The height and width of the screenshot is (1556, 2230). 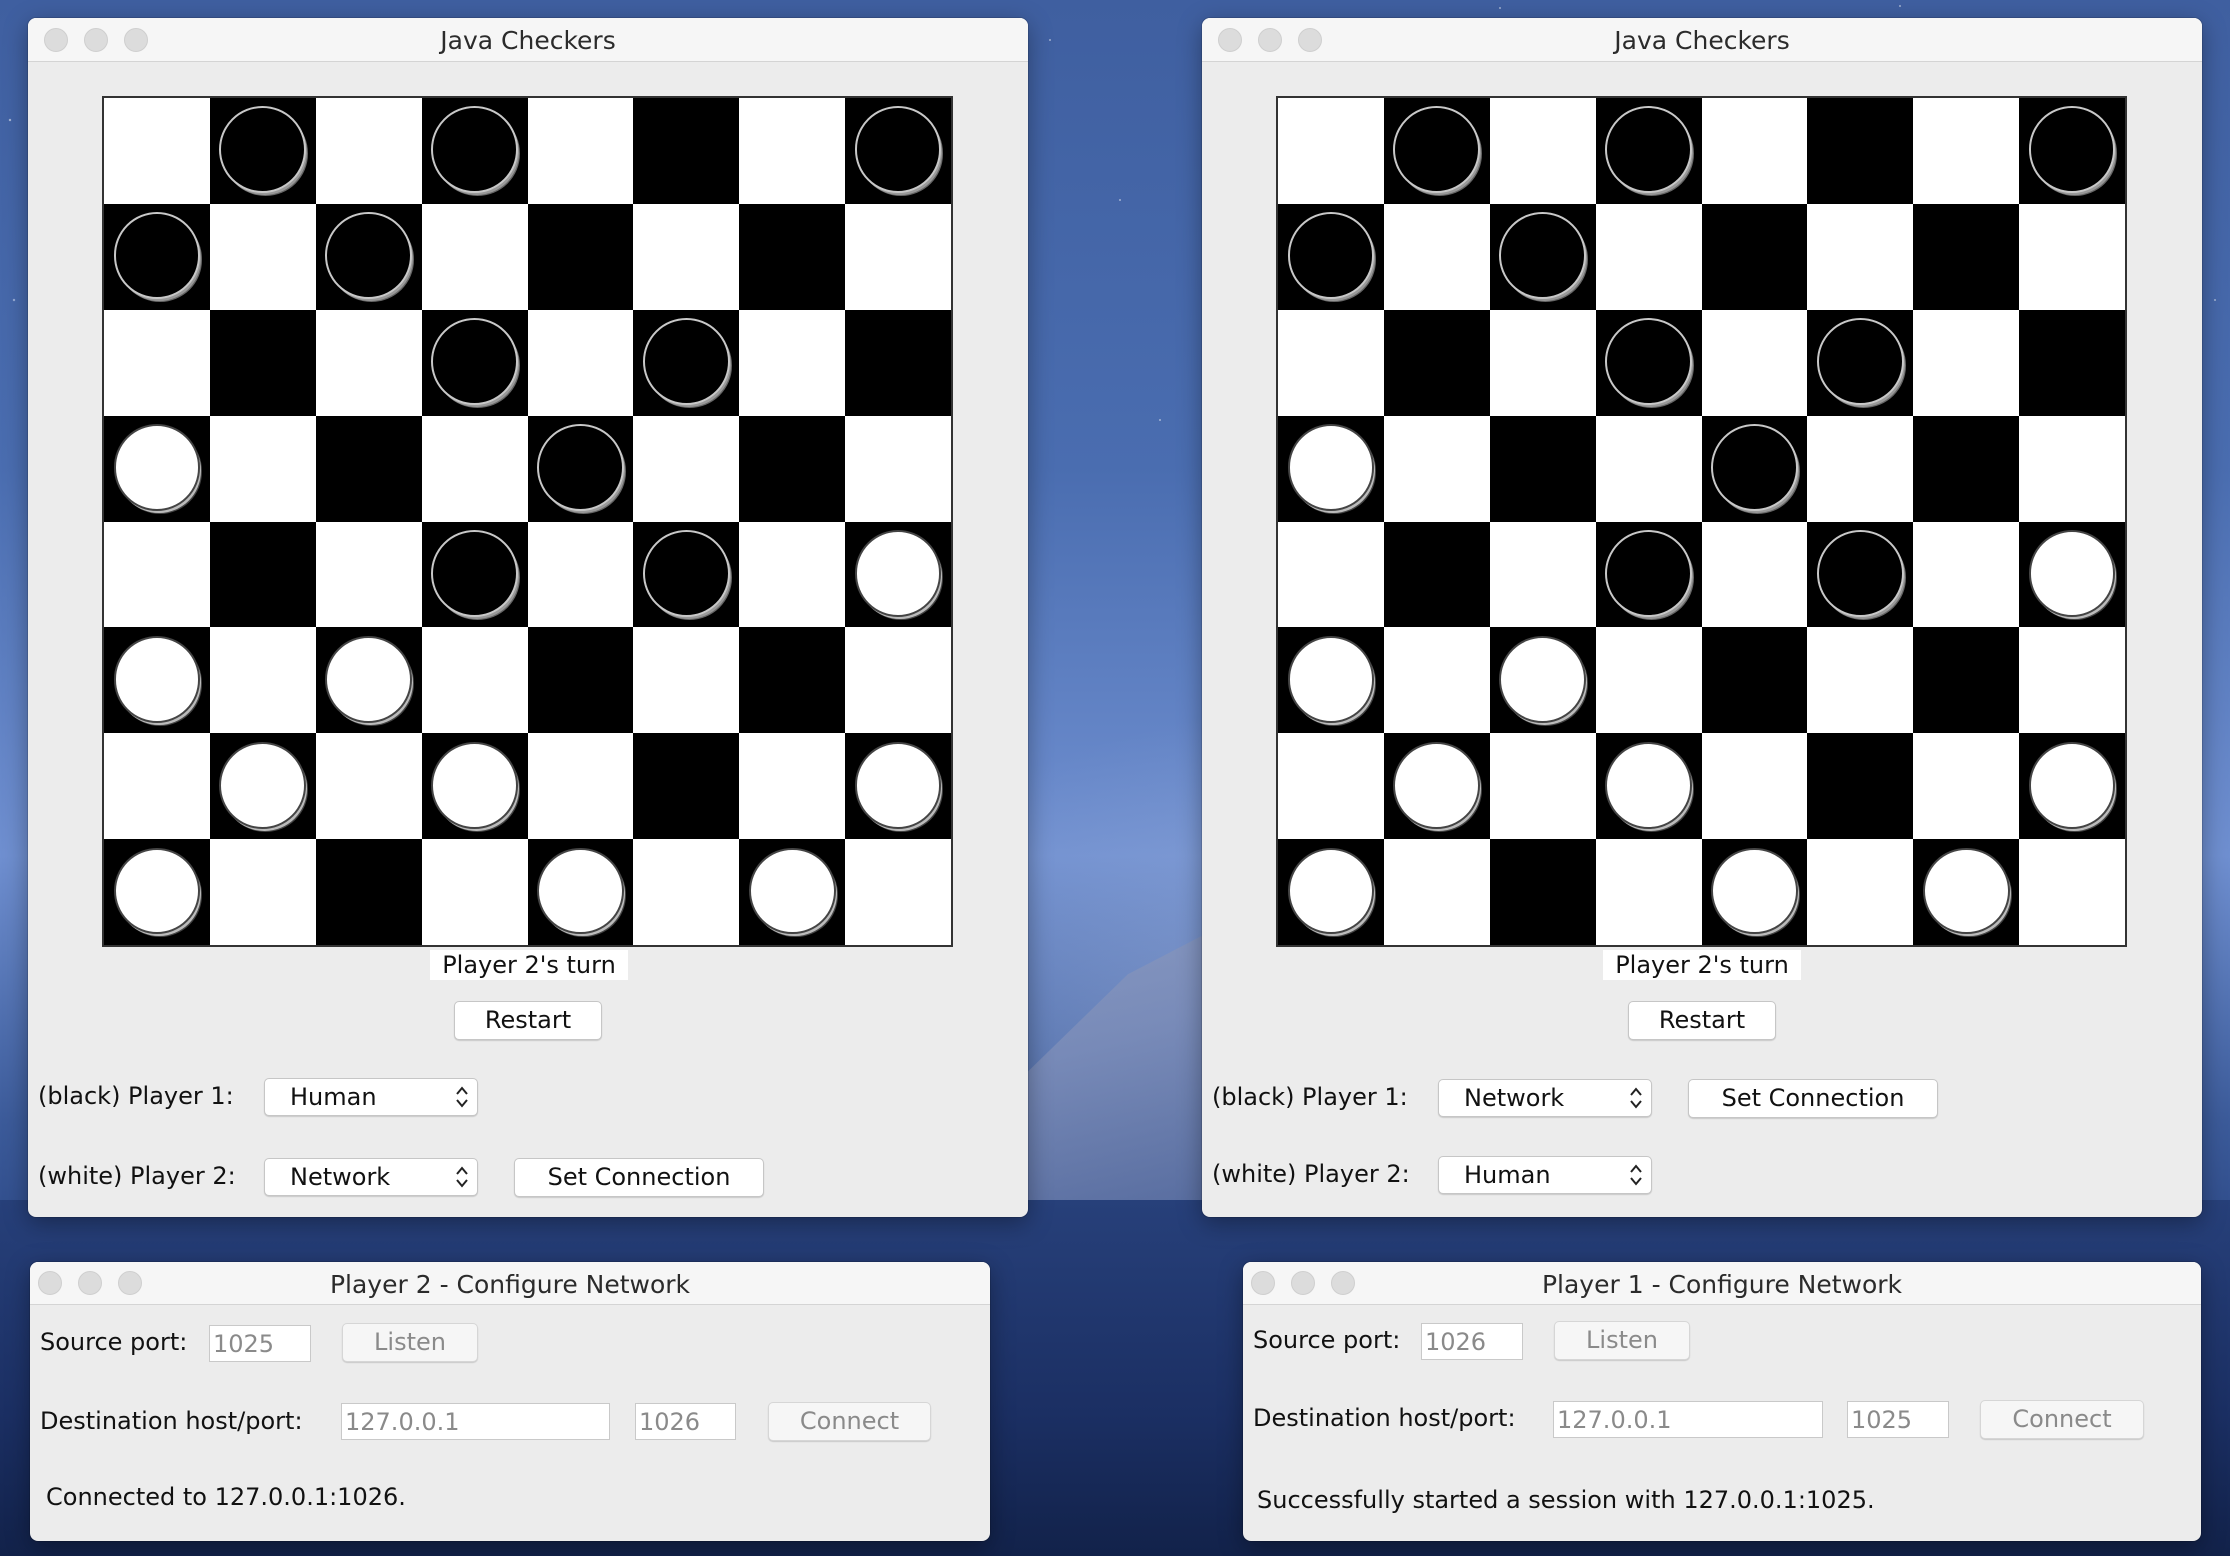 What do you see at coordinates (528, 1020) in the screenshot?
I see `restart-button: Restart` at bounding box center [528, 1020].